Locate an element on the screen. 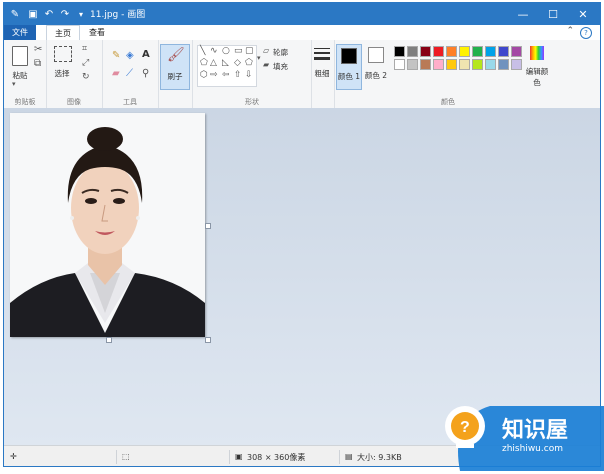 Image resolution: width=604 pixels, height=474 pixels. image-group-label: 图像 is located at coordinates (74, 102).